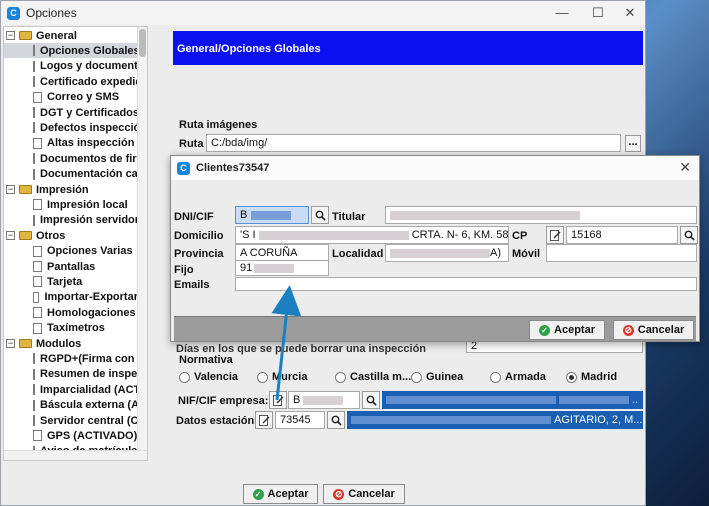 The image size is (709, 506). What do you see at coordinates (72, 81) in the screenshot?
I see `tree-item: Certificado expedie` at bounding box center [72, 81].